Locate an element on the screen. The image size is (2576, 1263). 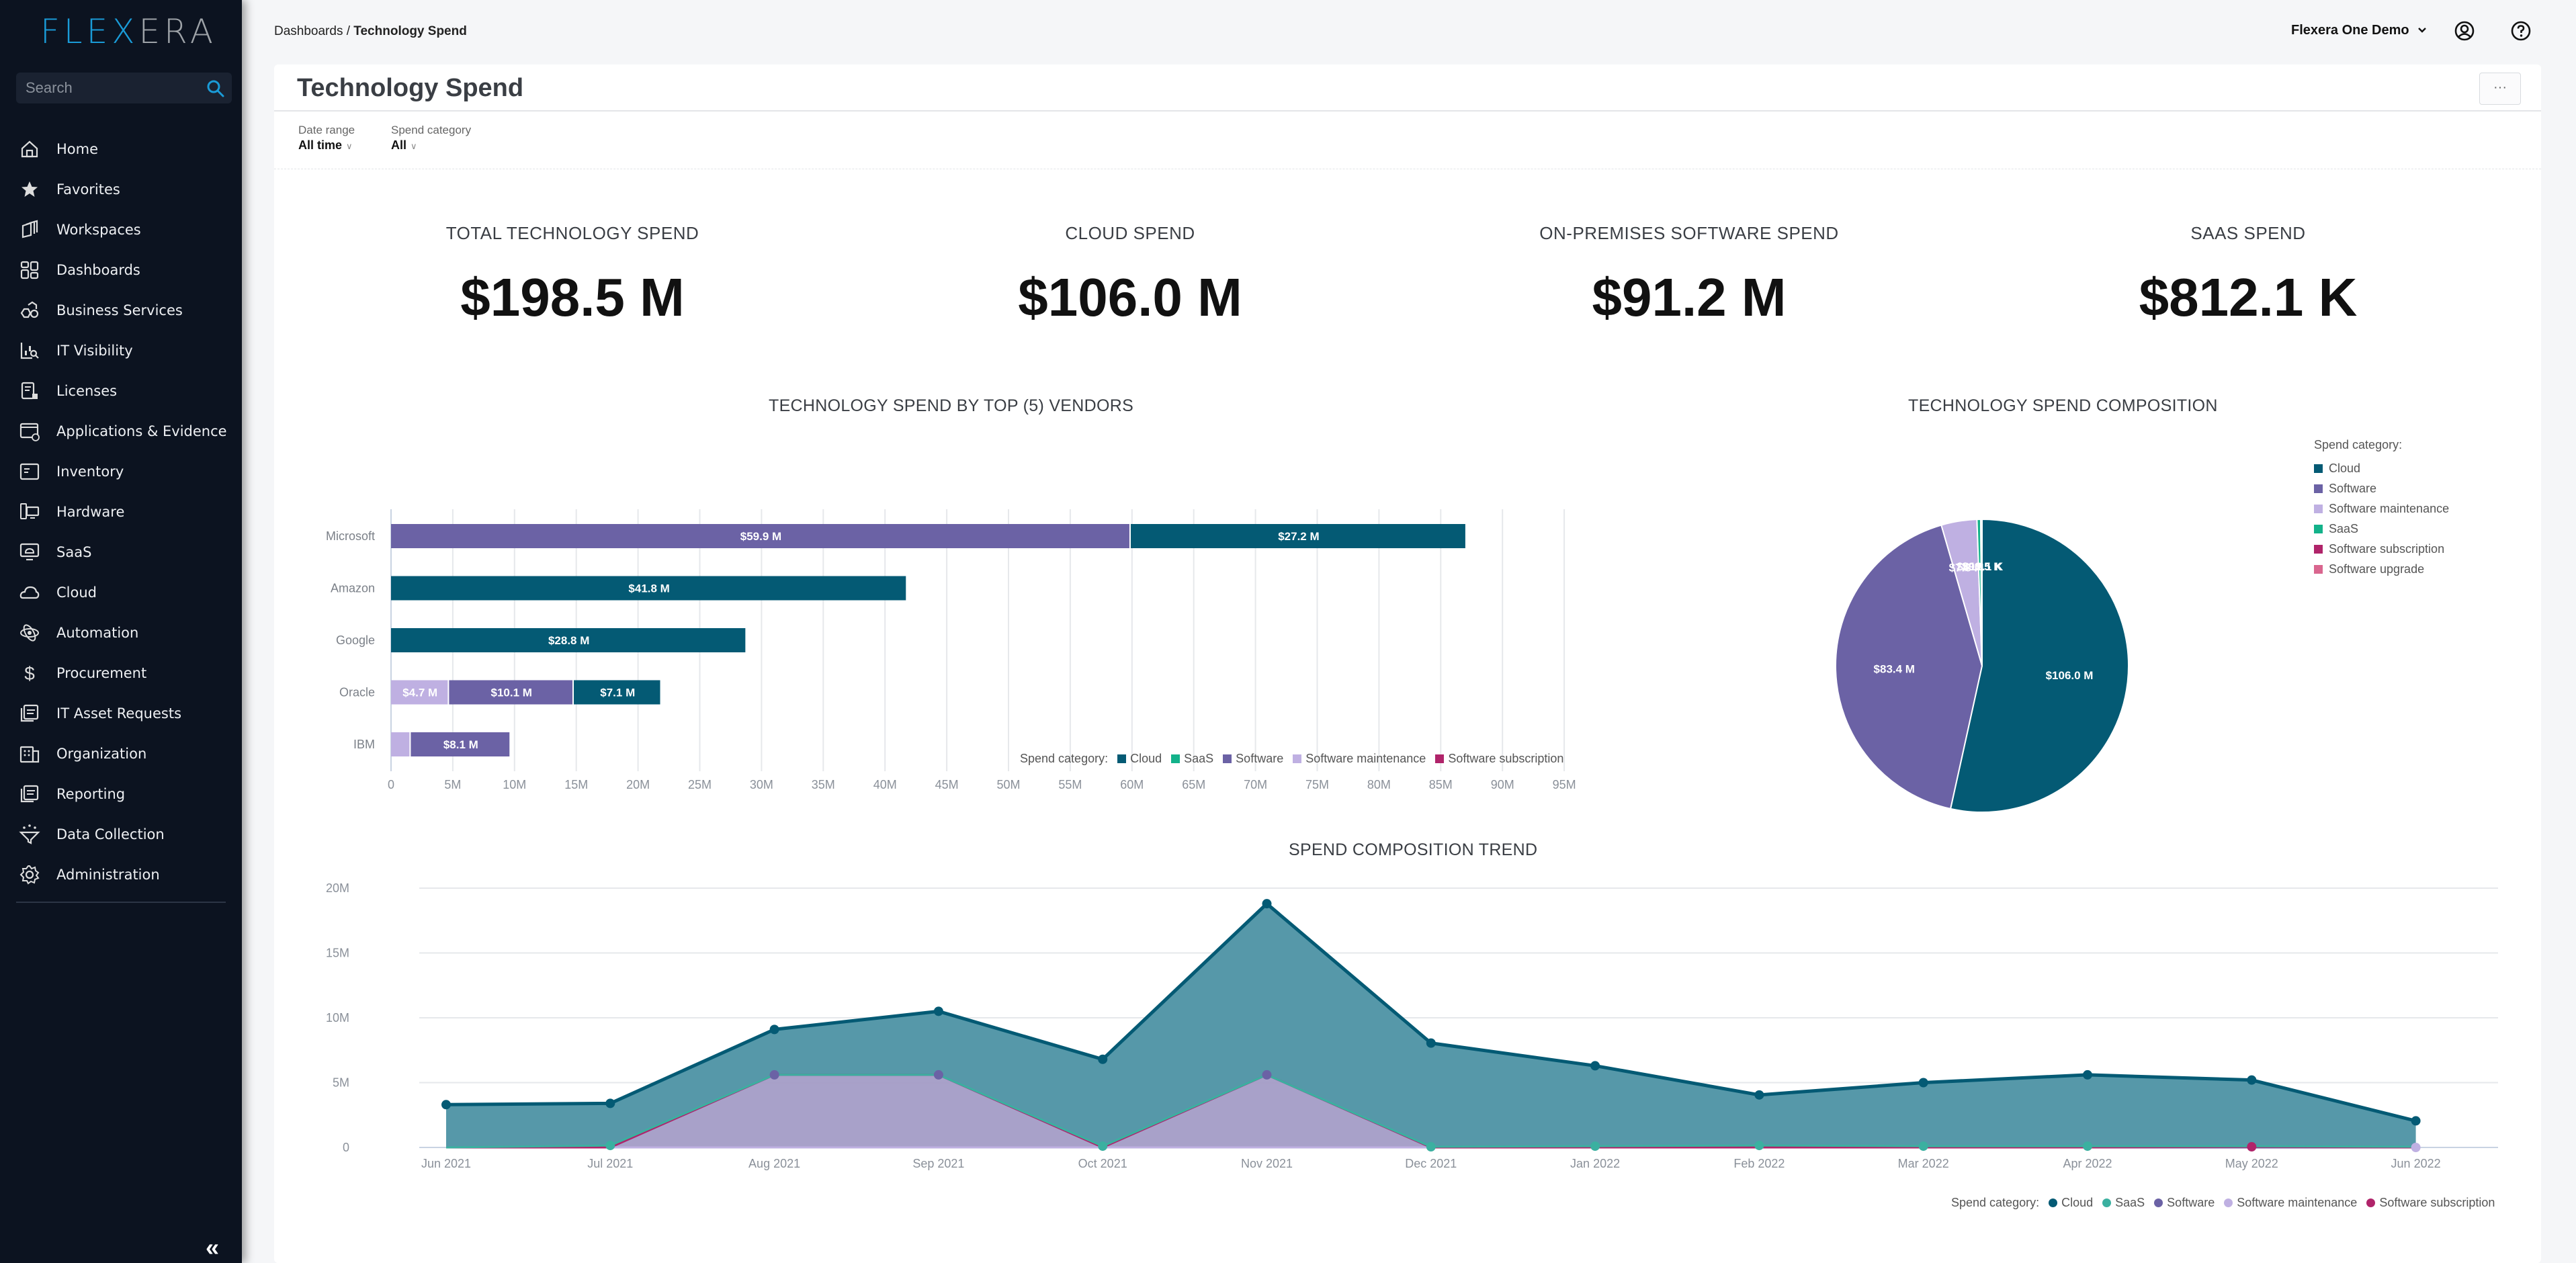
filter-date-range: Date range All time ∨ is located at coordinates (326, 138).